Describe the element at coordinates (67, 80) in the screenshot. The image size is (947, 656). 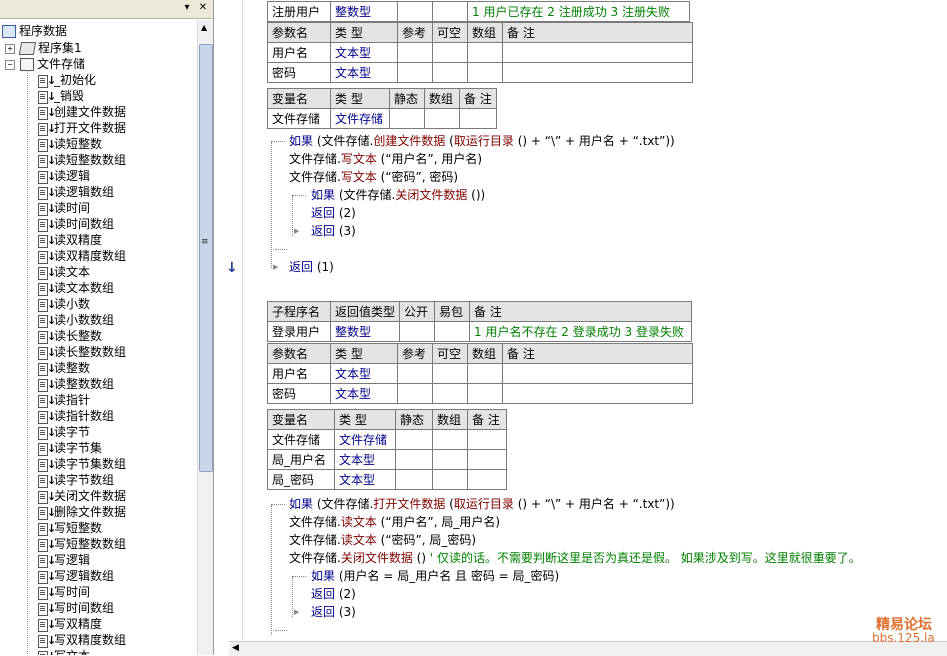
I see `tree-item-method: ↓ _初始化` at that location.